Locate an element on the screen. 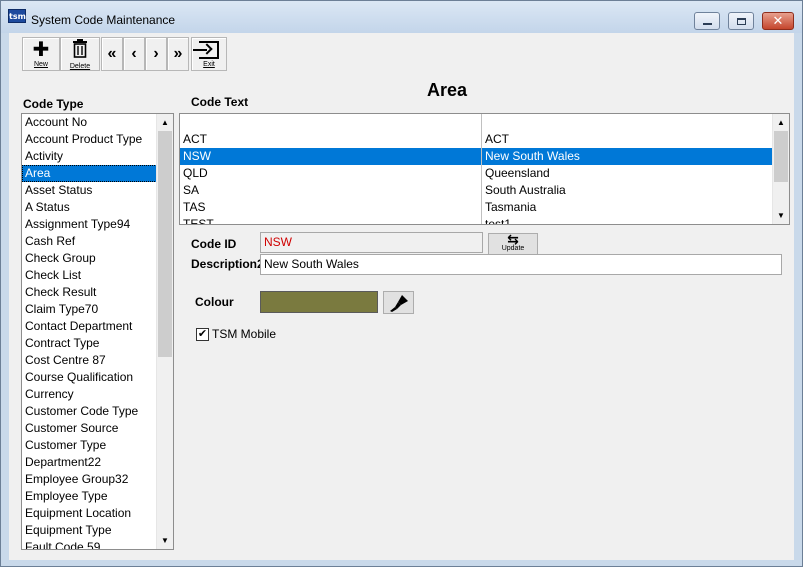 The image size is (803, 567). colour-picker-button is located at coordinates (398, 302).